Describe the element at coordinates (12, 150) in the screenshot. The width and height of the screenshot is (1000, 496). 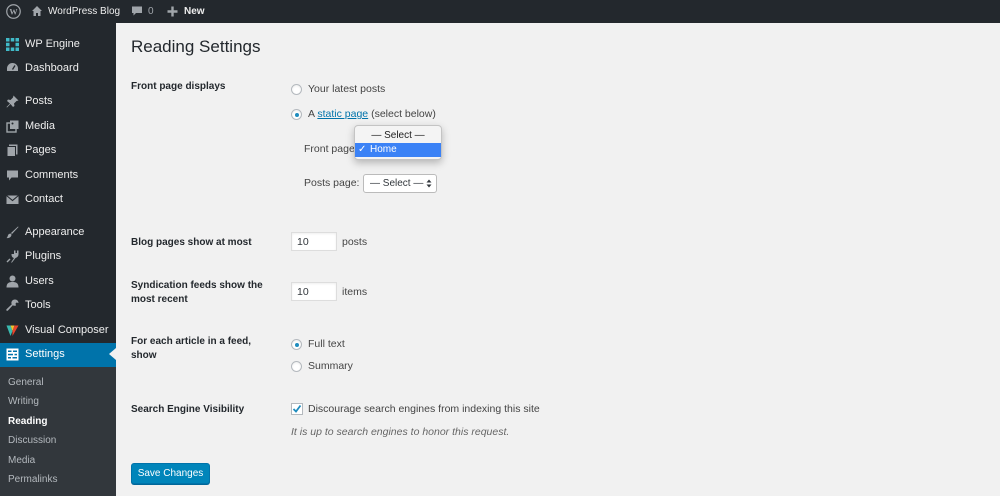
I see `pages-icon` at that location.